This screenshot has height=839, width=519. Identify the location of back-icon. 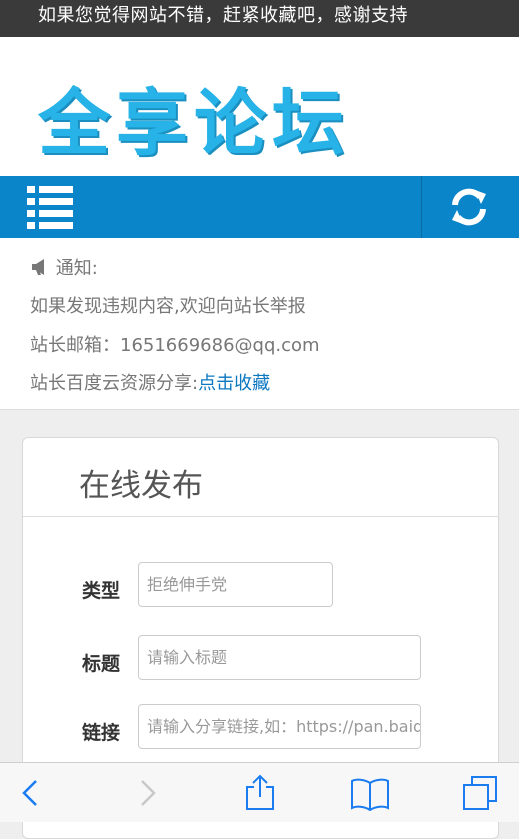
(31, 793).